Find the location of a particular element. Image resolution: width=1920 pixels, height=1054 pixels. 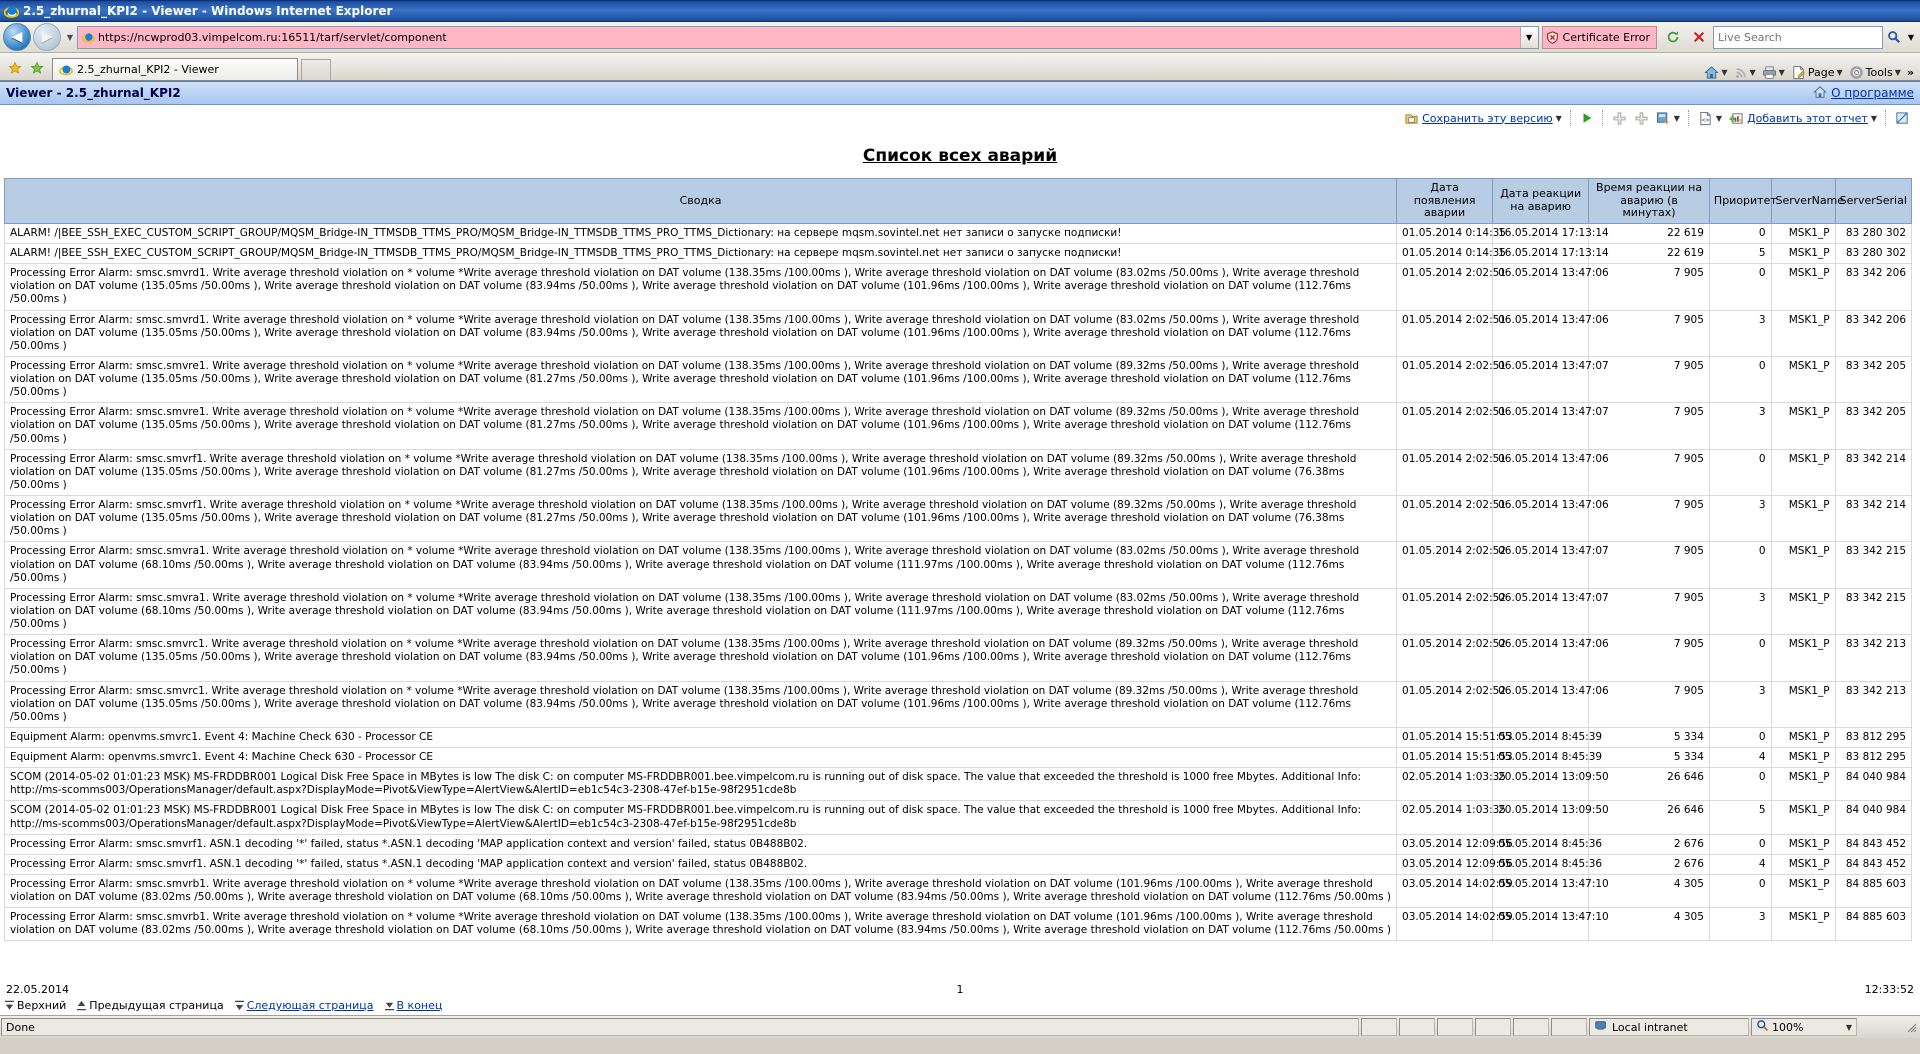

zoom-caret-icon: ▼ is located at coordinates (1849, 1027).